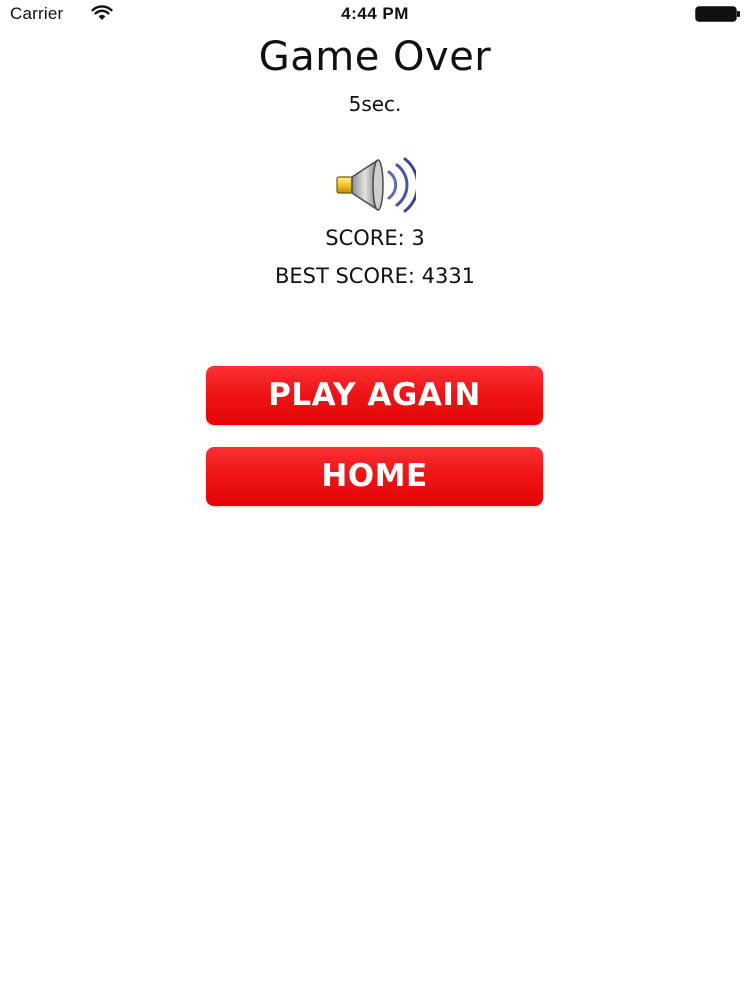  Describe the element at coordinates (375, 185) in the screenshot. I see `speaker-volume-icon` at that location.